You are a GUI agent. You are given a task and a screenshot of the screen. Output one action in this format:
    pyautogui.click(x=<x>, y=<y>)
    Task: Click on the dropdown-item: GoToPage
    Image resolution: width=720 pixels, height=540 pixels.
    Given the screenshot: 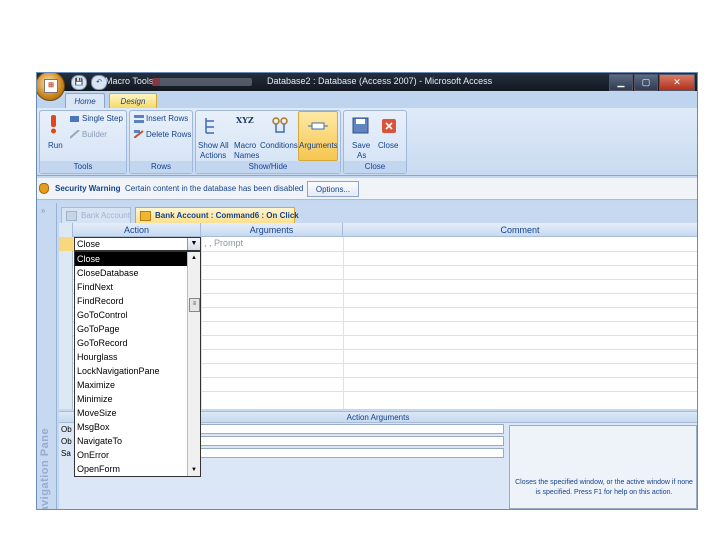 What is the action you would take?
    pyautogui.click(x=137, y=329)
    